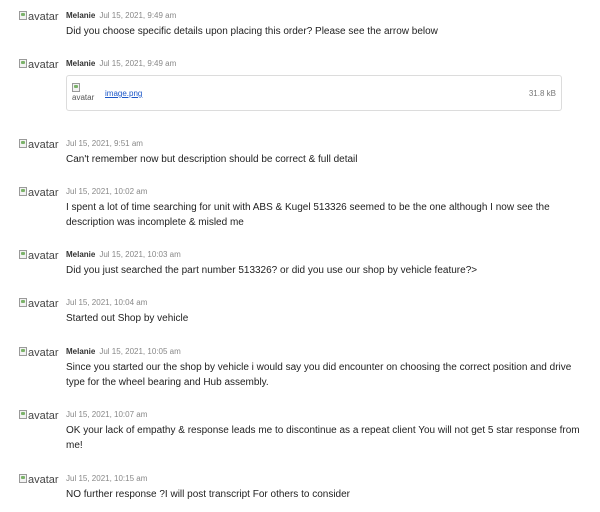 This screenshot has height=512, width=600. I want to click on message-timestamp: Jul 15, 2021, 10:15 am, so click(107, 478).